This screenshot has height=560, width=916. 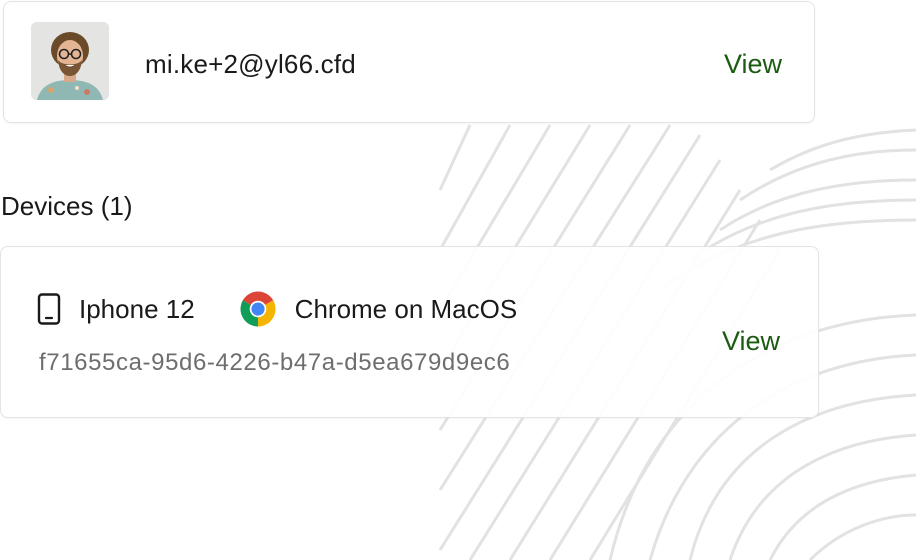 I want to click on user-avatar-icon, so click(x=70, y=61).